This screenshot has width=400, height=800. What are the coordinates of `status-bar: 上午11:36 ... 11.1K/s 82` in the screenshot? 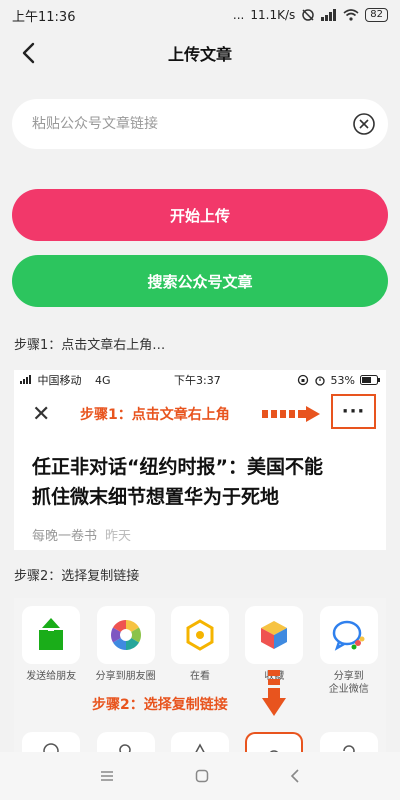 It's located at (200, 15).